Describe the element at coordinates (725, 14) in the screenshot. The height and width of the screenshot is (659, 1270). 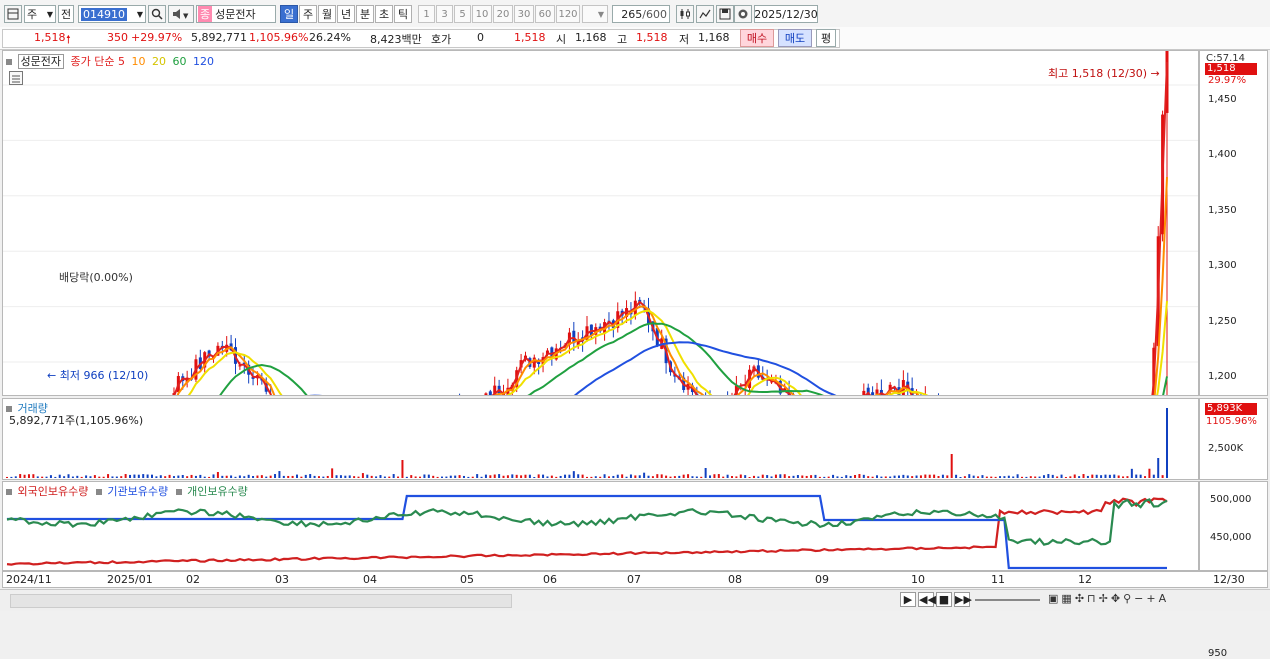
I see `save-icon` at that location.